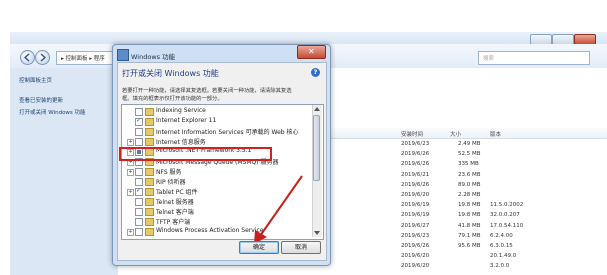 This screenshot has height=275, width=607. Describe the element at coordinates (308, 38) in the screenshot. I see `window-titlebar` at that location.